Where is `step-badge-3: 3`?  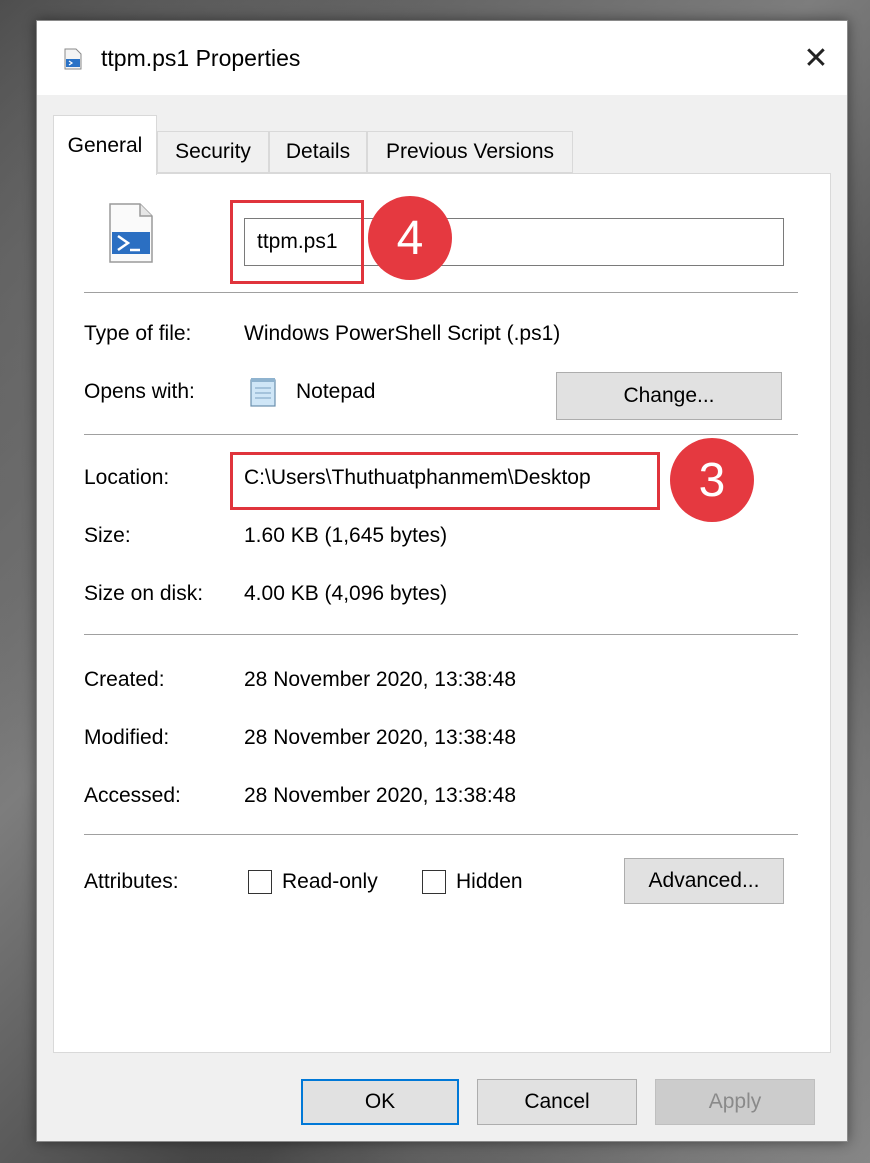 step-badge-3: 3 is located at coordinates (712, 480).